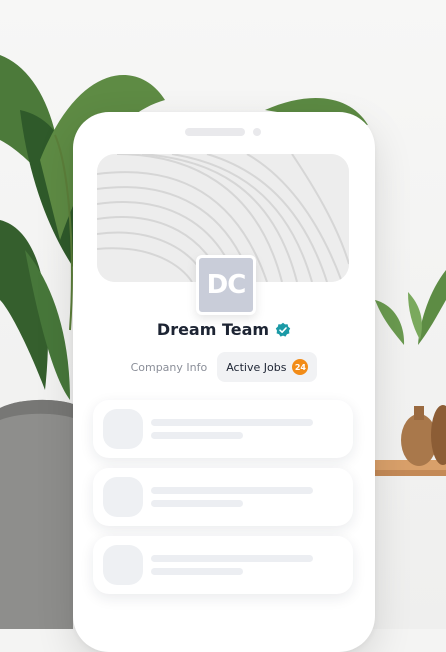 This screenshot has width=446, height=652. Describe the element at coordinates (283, 330) in the screenshot. I see `verified-badge-icon` at that location.